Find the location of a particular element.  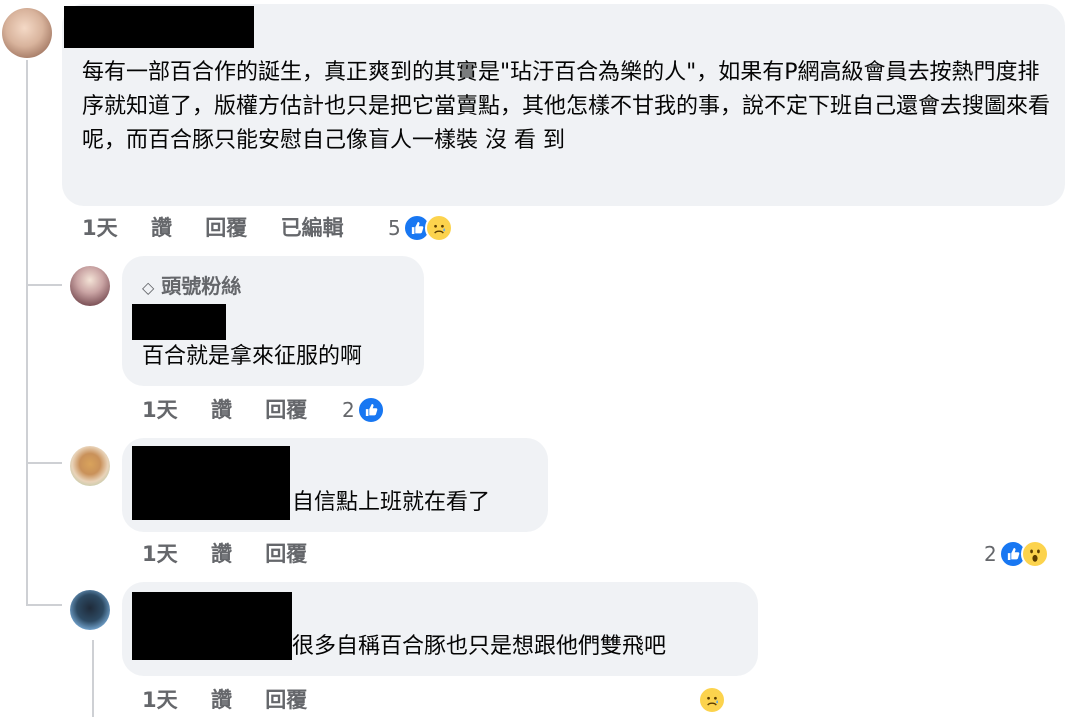

wow-icon is located at coordinates (1034, 554).